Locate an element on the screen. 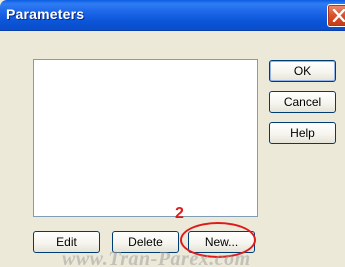  cancel-button: Cancel is located at coordinates (302, 102).